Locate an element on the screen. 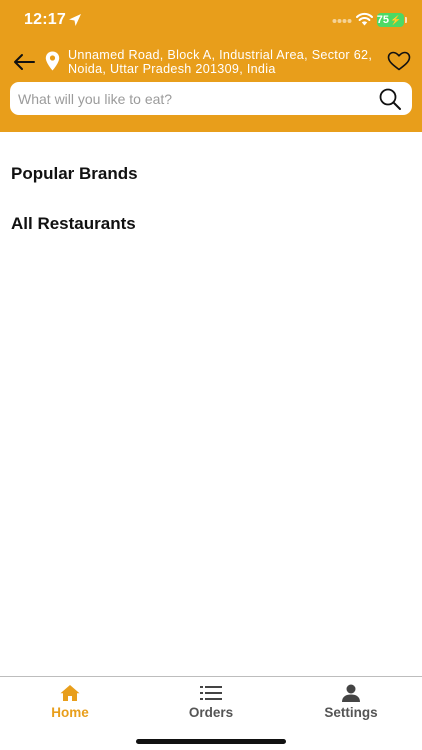 The width and height of the screenshot is (422, 750). tab-home: Home is located at coordinates (70, 702).